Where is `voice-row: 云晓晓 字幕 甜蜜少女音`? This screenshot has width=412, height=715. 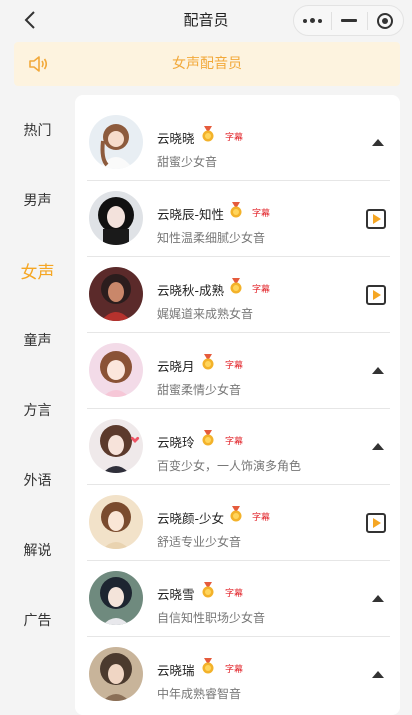
voice-row: 云晓晓 字幕 甜蜜少女音 is located at coordinates (237, 143).